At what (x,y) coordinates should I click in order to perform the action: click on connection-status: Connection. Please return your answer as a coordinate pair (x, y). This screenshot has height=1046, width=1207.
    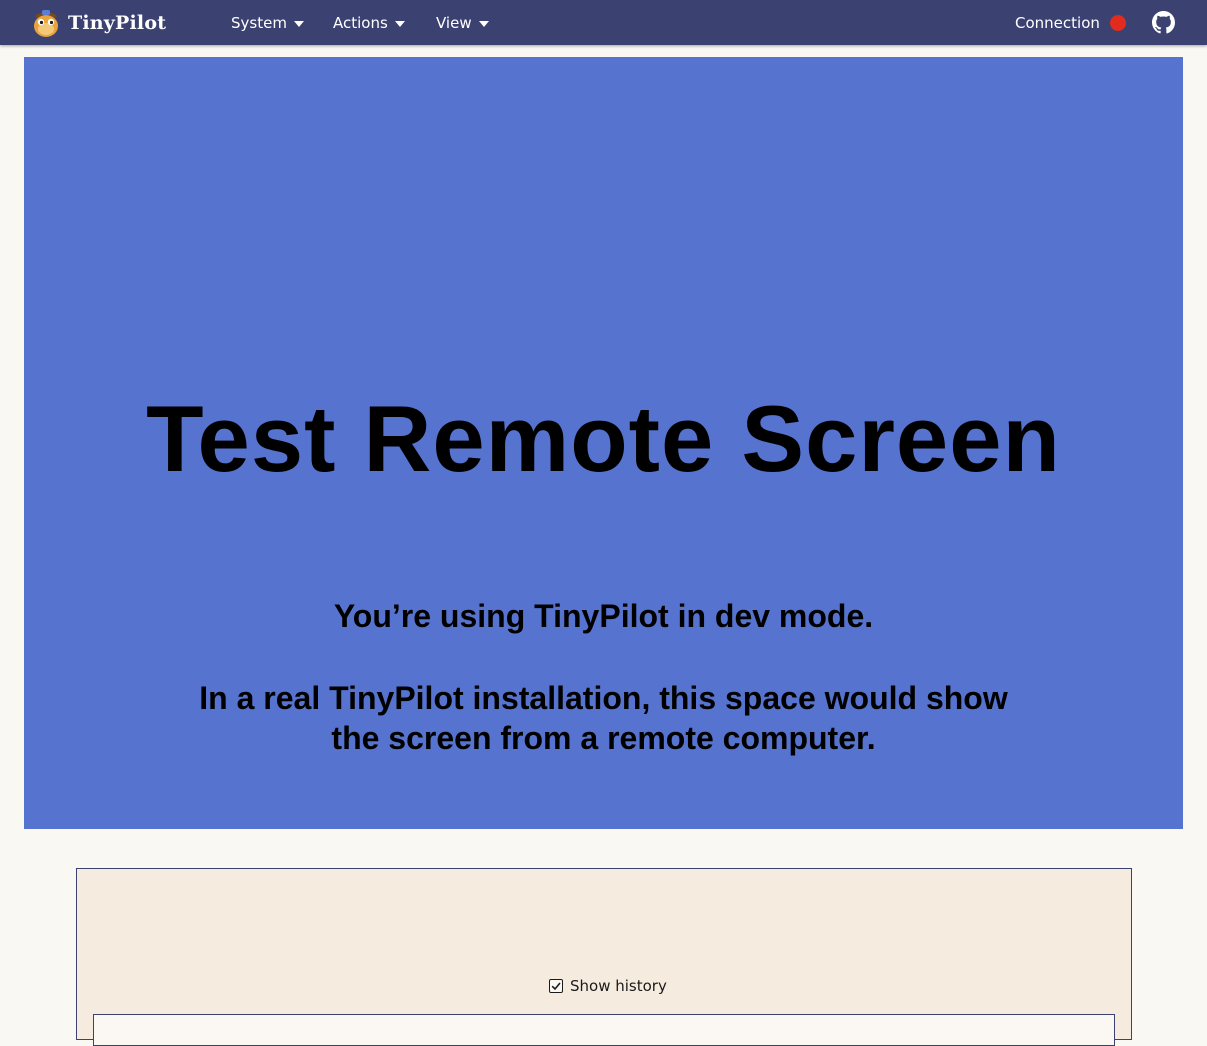
    Looking at the image, I should click on (1070, 22).